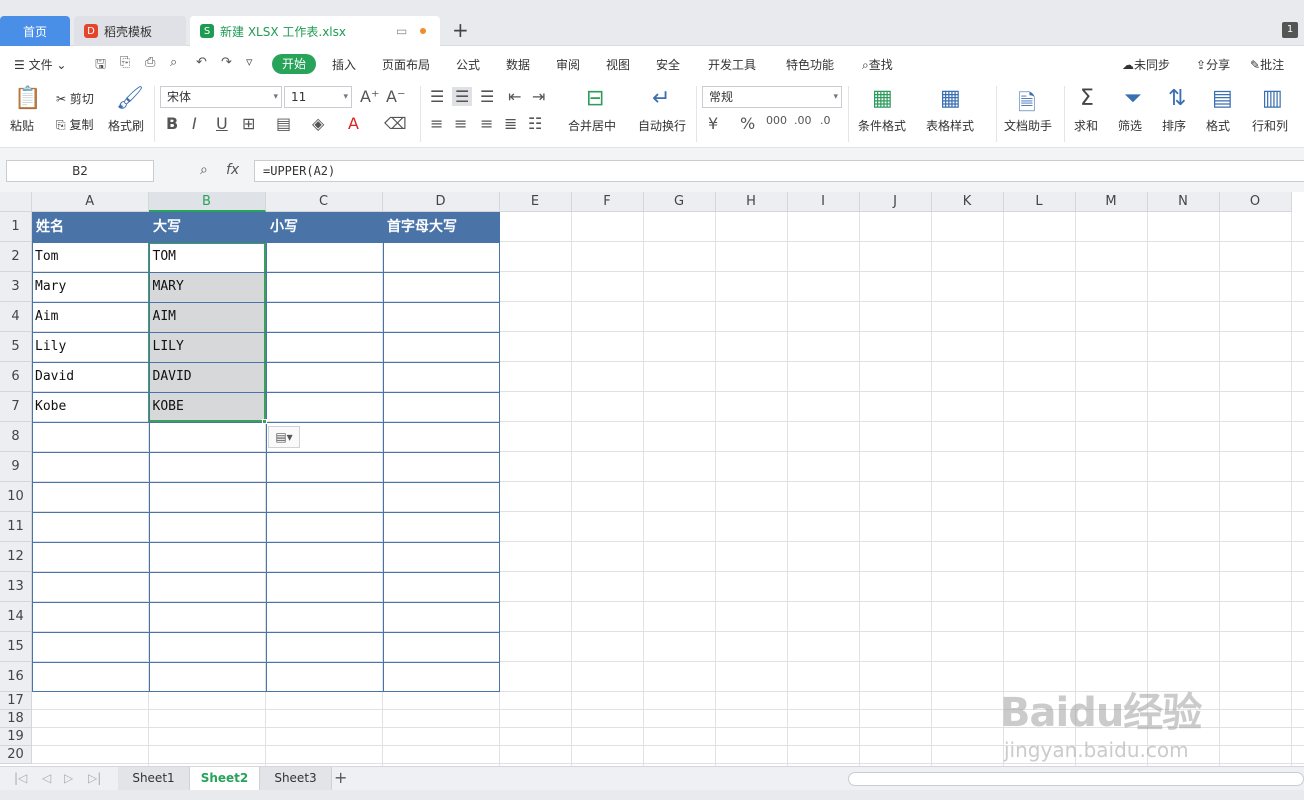  What do you see at coordinates (514, 96) in the screenshot?
I see `indent-decrease-icon: ⇤` at bounding box center [514, 96].